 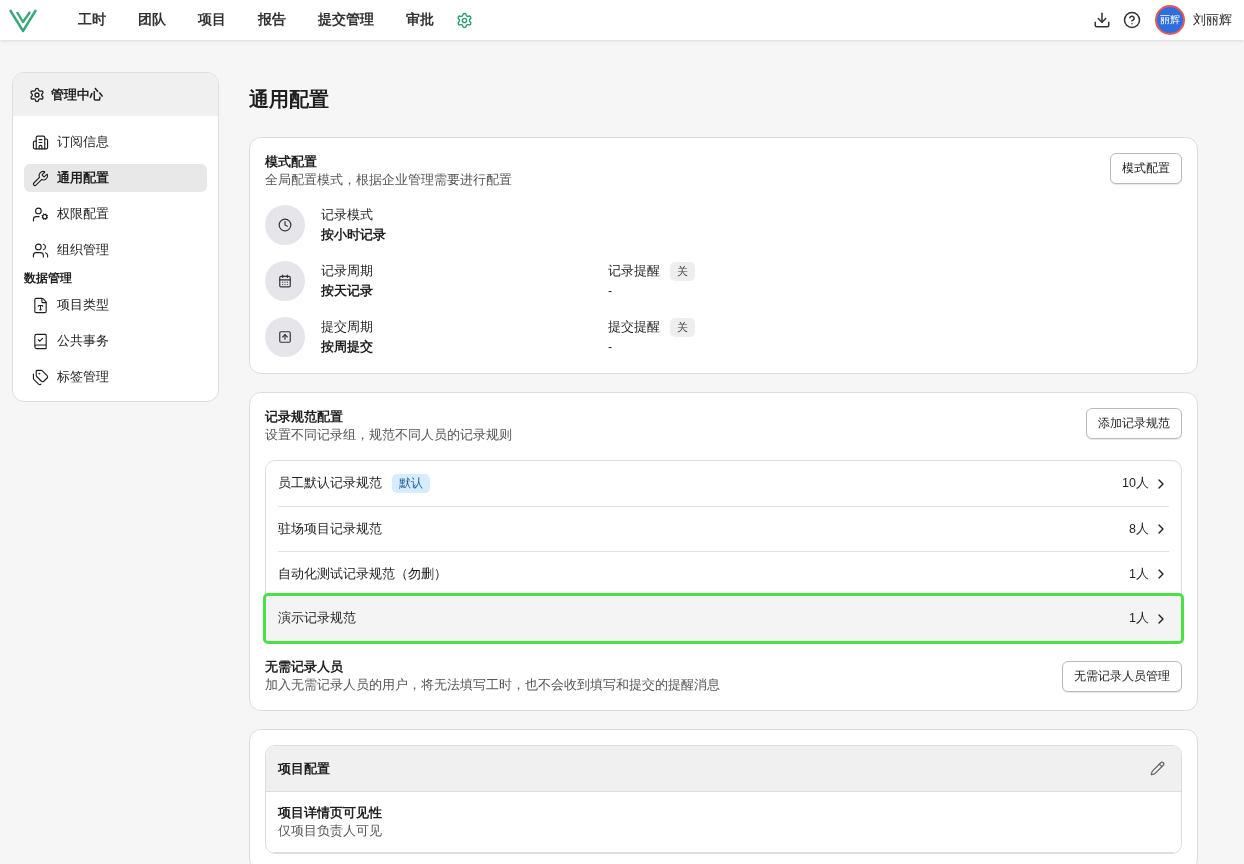 What do you see at coordinates (347, 271) in the screenshot?
I see `setting-label: 记录周期` at bounding box center [347, 271].